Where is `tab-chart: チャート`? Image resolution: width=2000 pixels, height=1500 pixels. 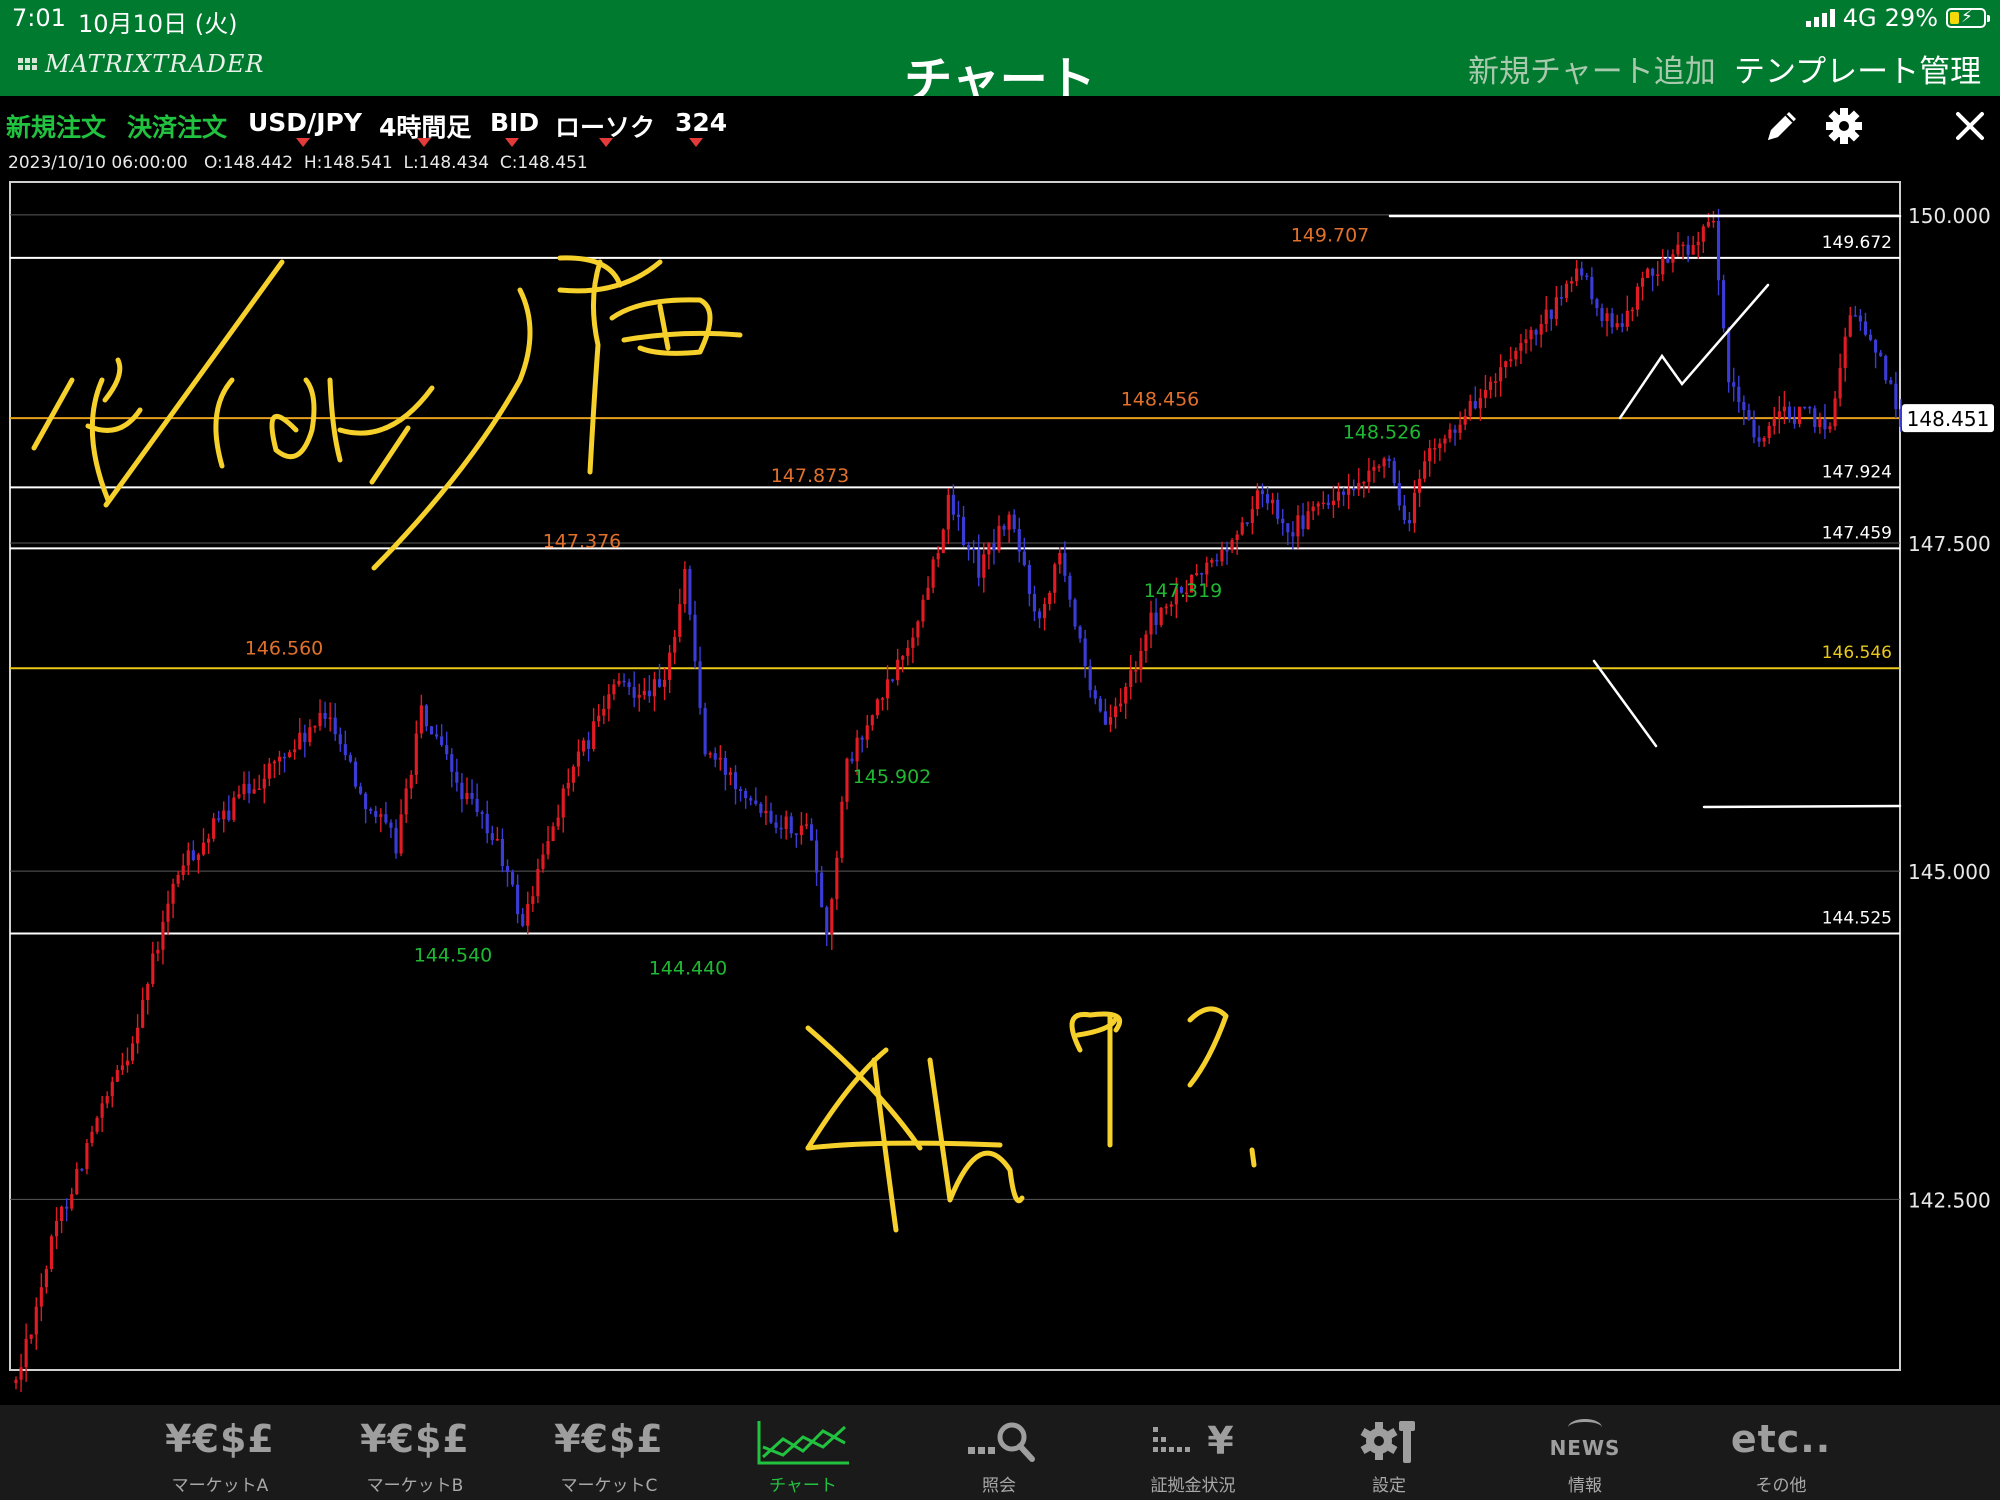 tab-chart: チャート is located at coordinates (803, 1452).